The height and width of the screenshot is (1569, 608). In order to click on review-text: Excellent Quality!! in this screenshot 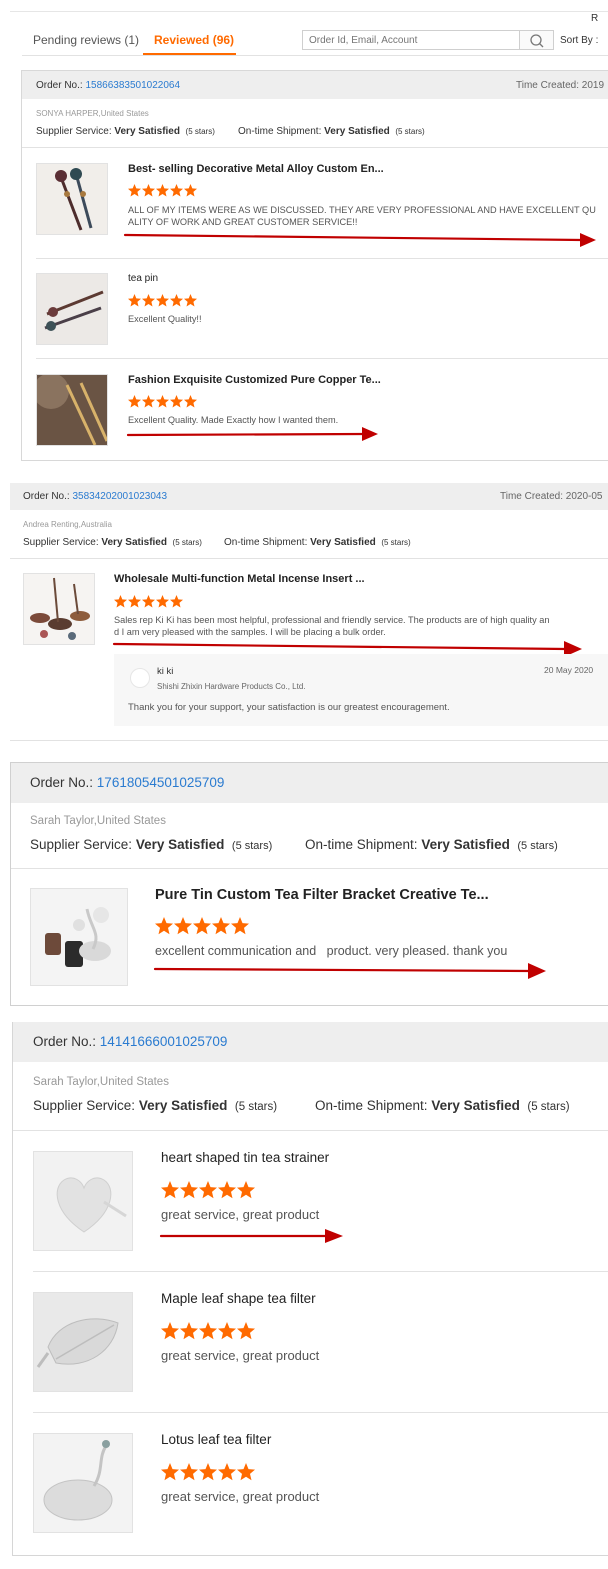, I will do `click(165, 319)`.